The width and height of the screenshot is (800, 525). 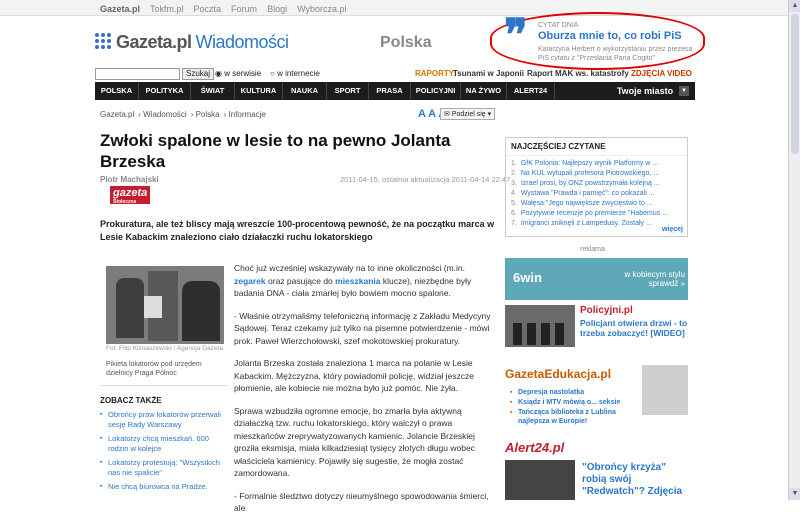 I want to click on logo-wiadomosci: Wiadomości, so click(x=242, y=42).